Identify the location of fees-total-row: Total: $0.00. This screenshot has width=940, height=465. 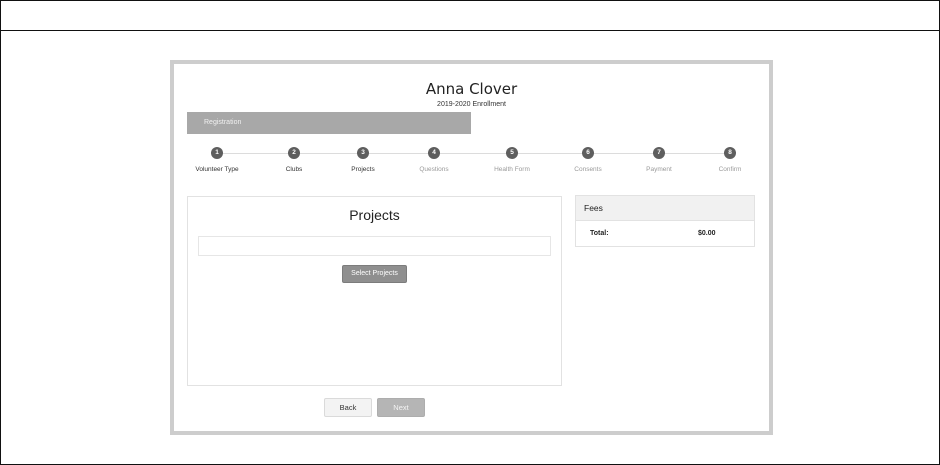
(665, 234).